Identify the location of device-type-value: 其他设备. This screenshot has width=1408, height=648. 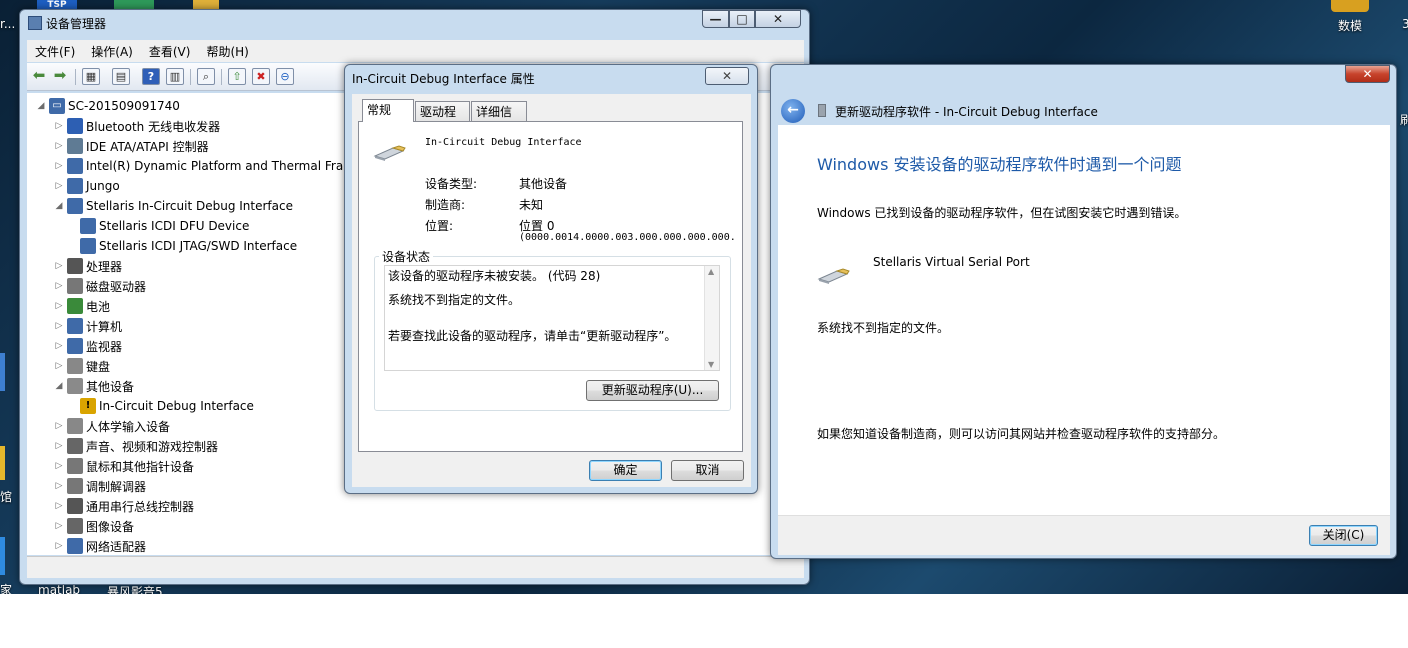
(543, 184).